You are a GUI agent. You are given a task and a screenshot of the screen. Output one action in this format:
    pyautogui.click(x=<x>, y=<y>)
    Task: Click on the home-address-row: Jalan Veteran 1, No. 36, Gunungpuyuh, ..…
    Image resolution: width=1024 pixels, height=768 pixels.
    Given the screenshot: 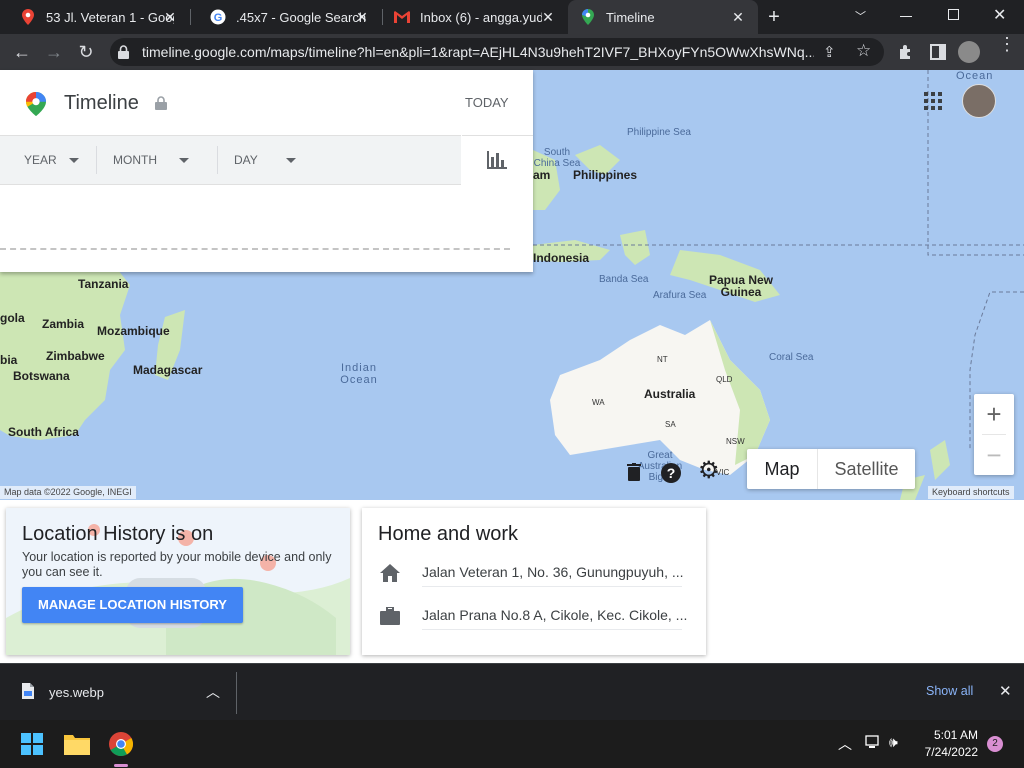 What is the action you would take?
    pyautogui.click(x=553, y=573)
    